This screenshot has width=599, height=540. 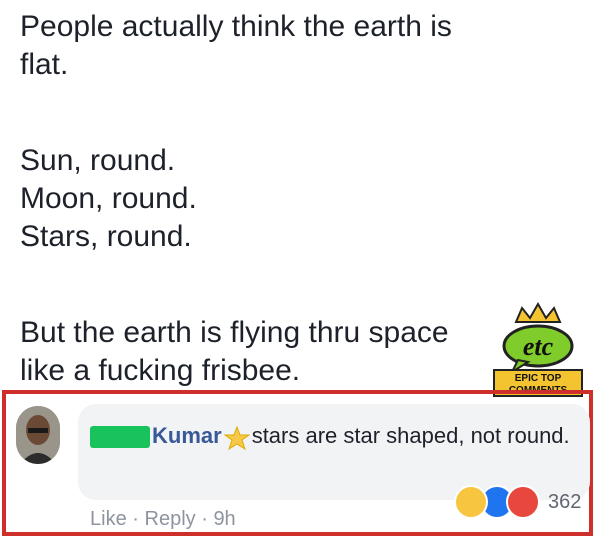 What do you see at coordinates (108, 198) in the screenshot?
I see `post-line: Moon, round.` at bounding box center [108, 198].